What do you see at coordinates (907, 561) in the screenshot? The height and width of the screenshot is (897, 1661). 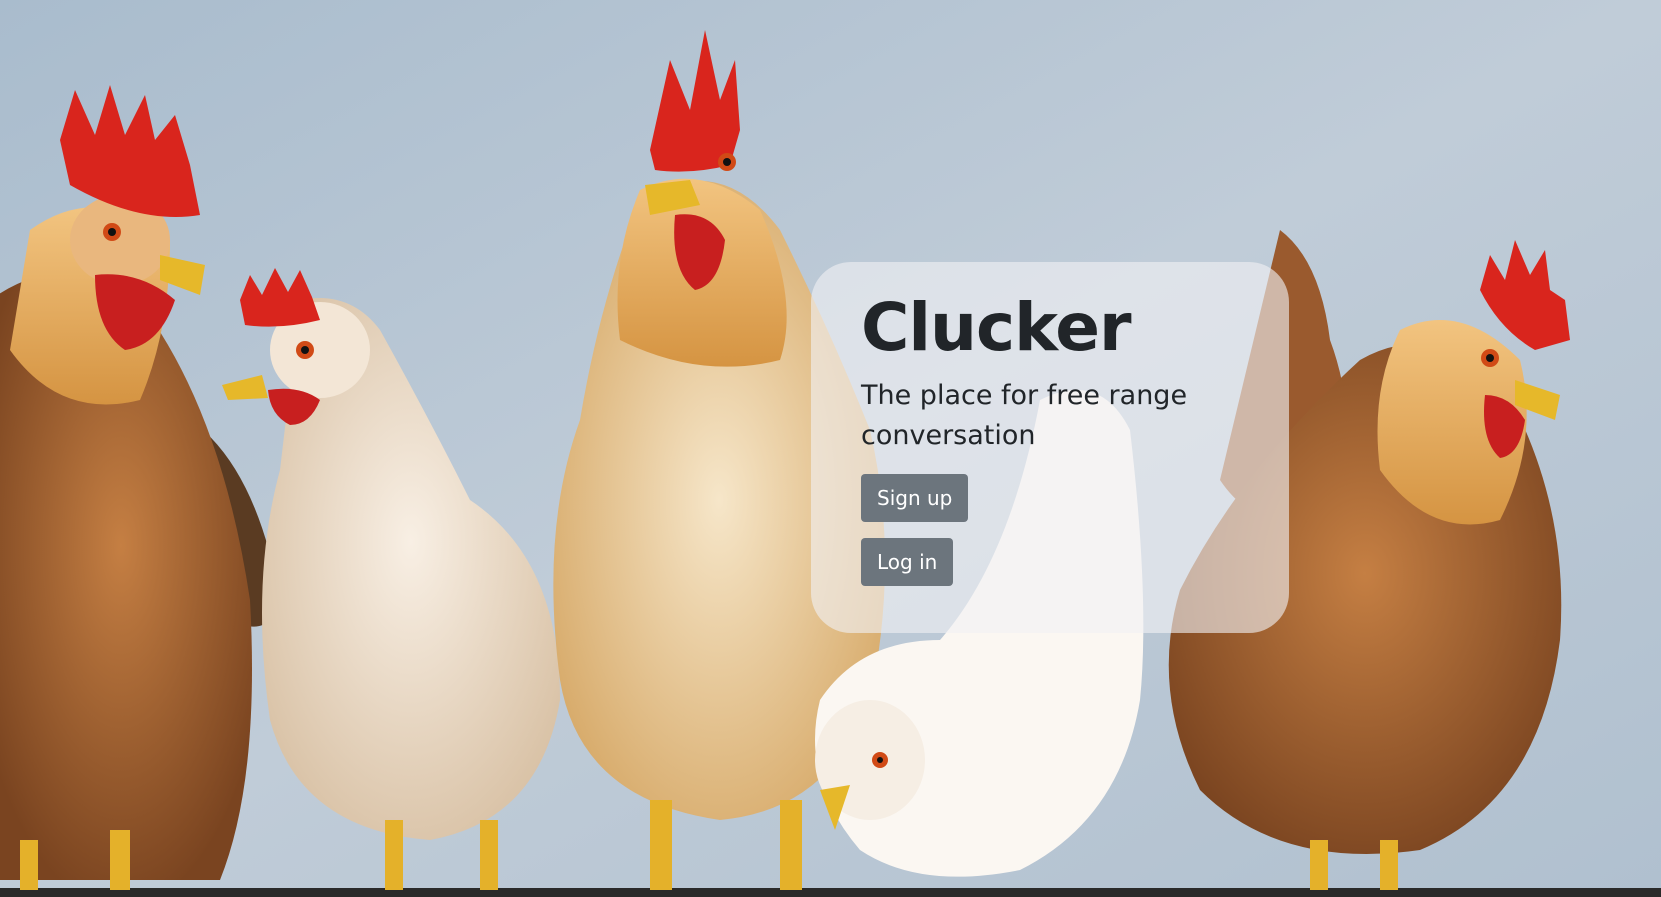 I see `login-button: Log in` at bounding box center [907, 561].